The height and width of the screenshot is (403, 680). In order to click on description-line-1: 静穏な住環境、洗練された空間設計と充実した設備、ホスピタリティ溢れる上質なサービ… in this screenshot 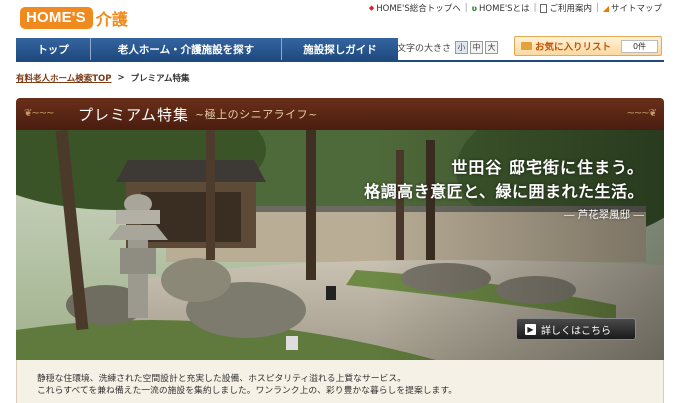, I will do `click(221, 379)`.